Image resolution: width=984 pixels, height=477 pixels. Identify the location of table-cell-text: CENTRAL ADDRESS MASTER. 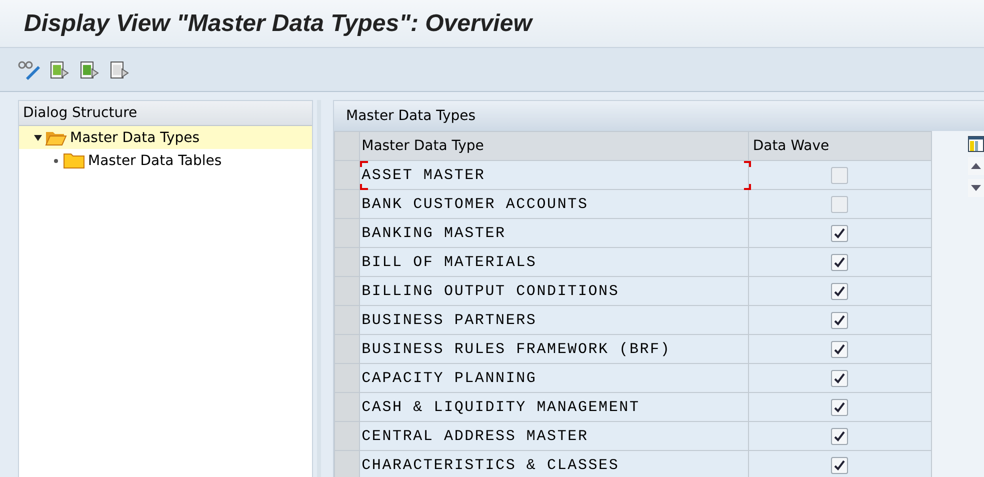
(476, 436).